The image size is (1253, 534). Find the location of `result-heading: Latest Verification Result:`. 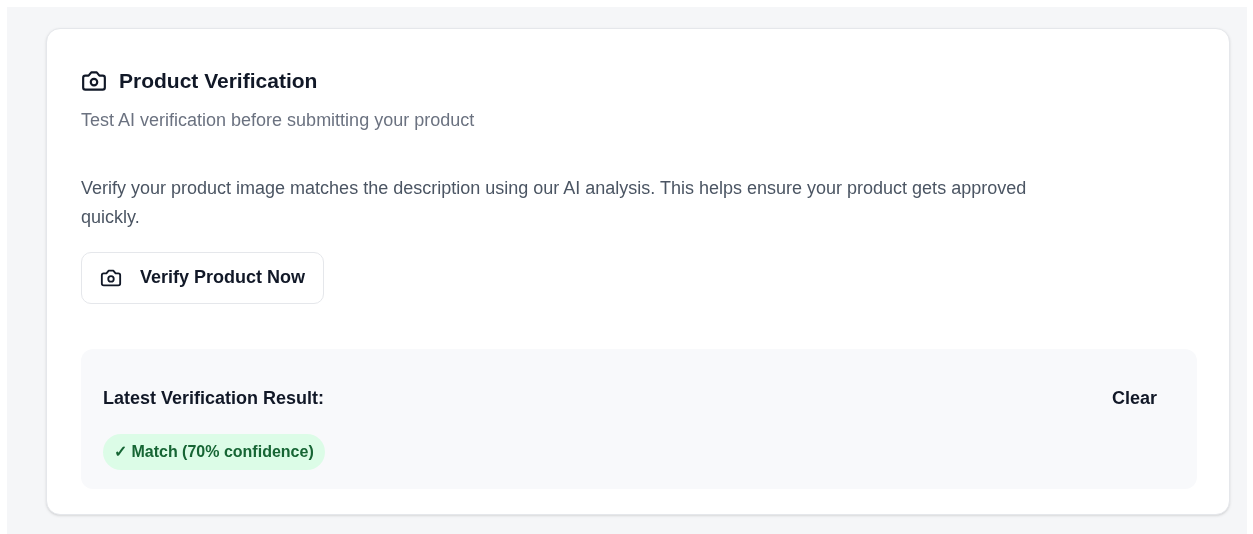

result-heading: Latest Verification Result: is located at coordinates (214, 398).